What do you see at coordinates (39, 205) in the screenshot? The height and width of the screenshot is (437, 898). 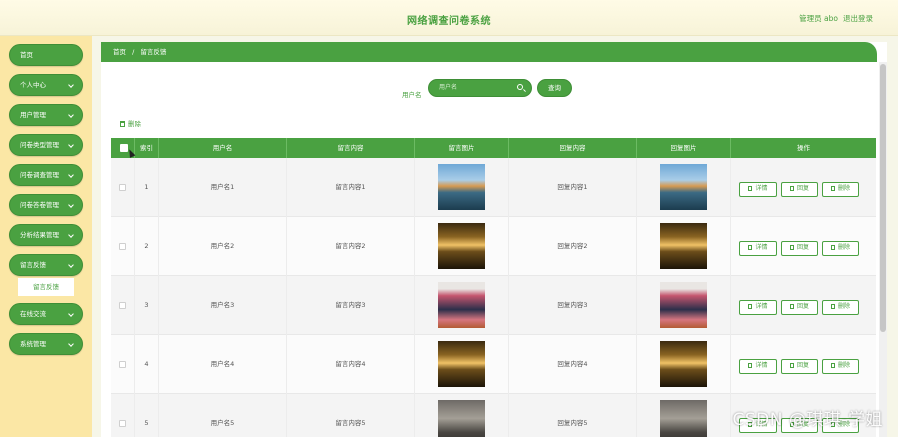 I see `sidebar-item-label: 问卷答卷管理` at bounding box center [39, 205].